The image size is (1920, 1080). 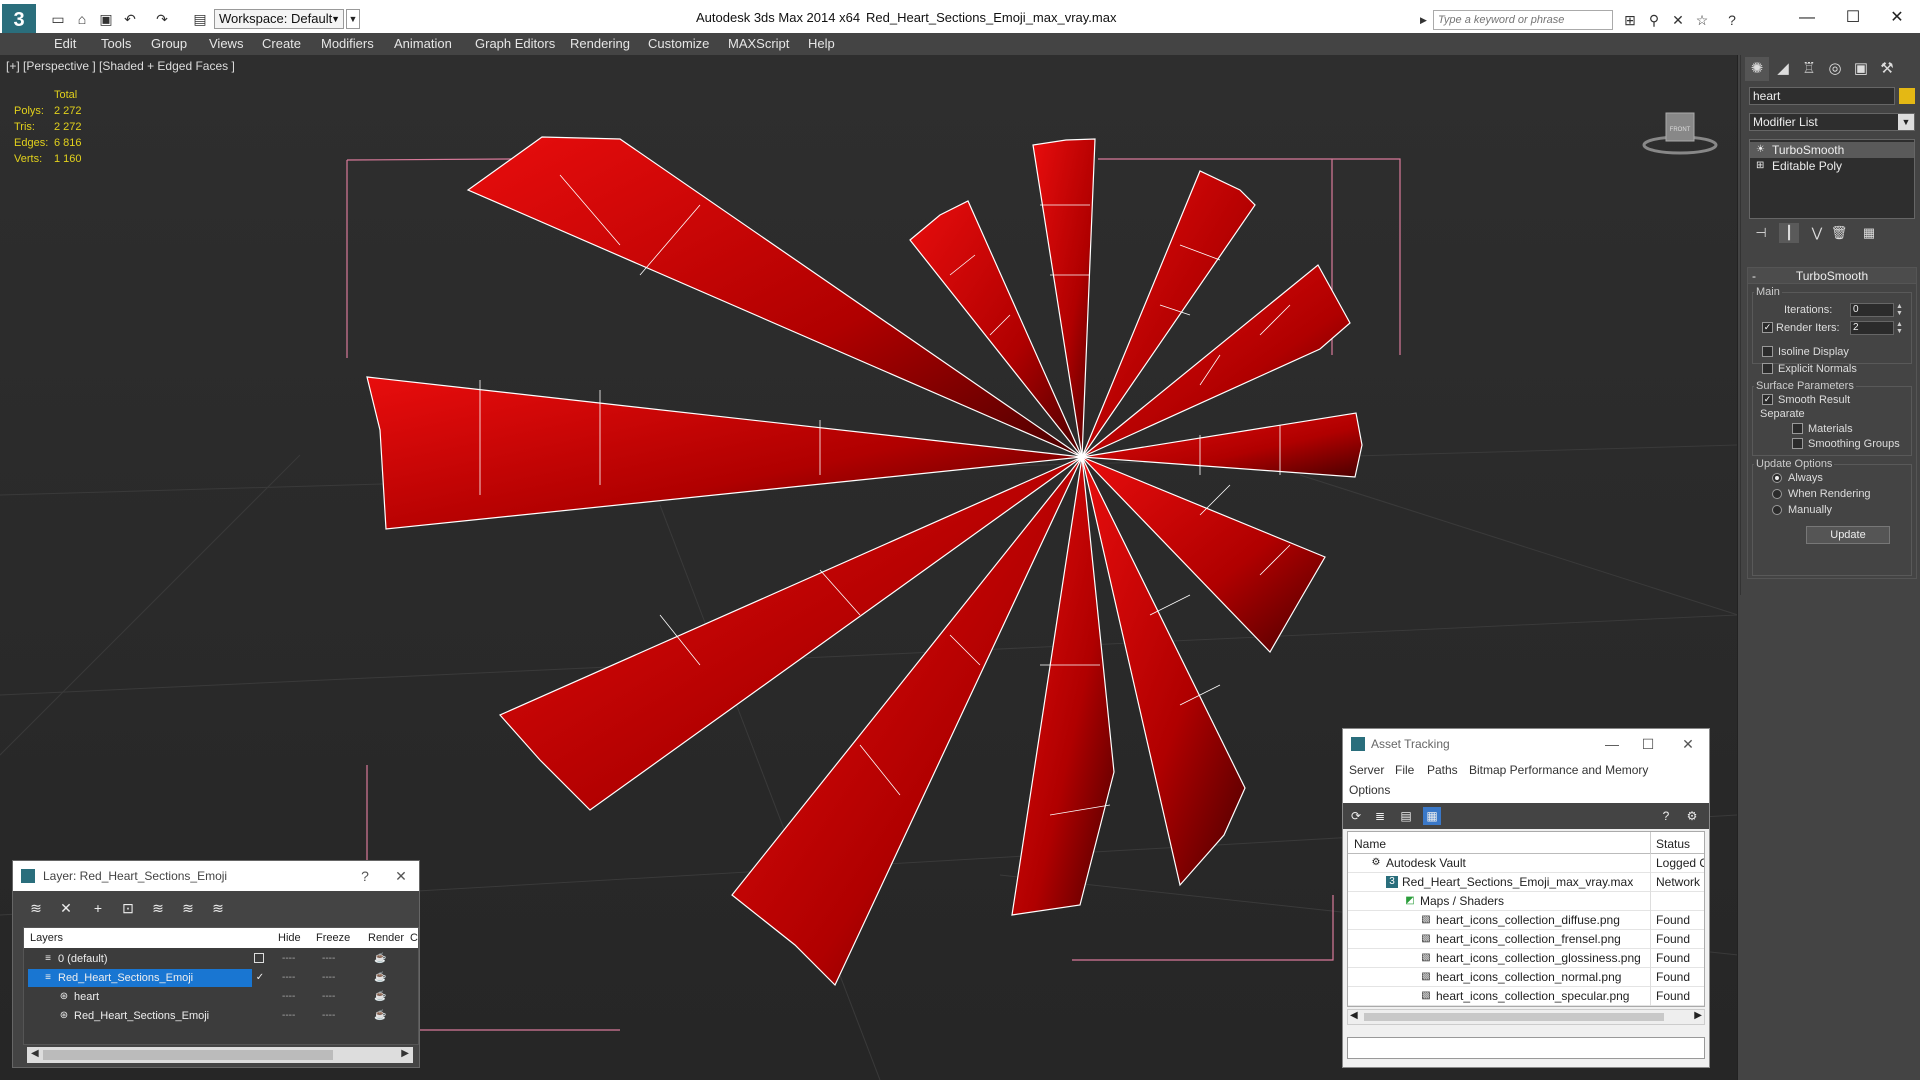 What do you see at coordinates (130, 19) in the screenshot?
I see `undo-icon: ↶` at bounding box center [130, 19].